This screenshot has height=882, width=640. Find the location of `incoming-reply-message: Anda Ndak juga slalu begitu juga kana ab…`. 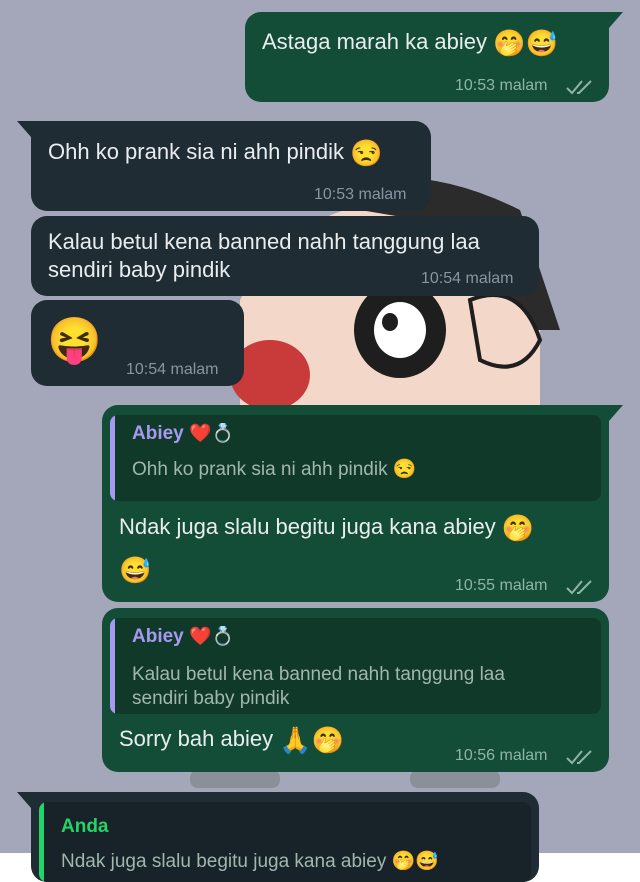

incoming-reply-message: Anda Ndak juga slalu begitu juga kana ab… is located at coordinates (278, 837).